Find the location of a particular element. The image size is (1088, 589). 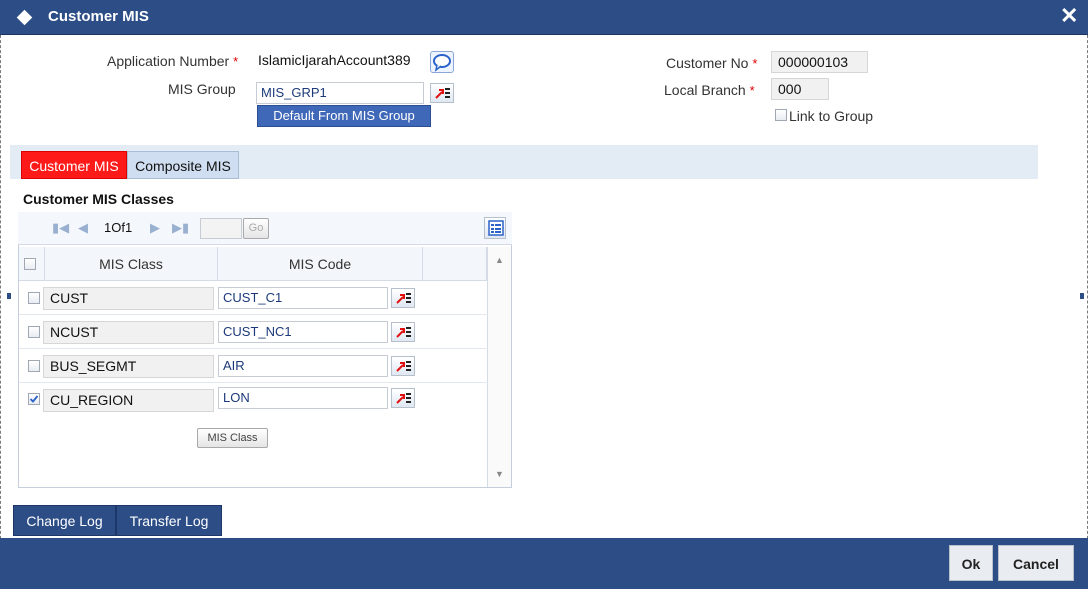

column-header-mis-code: MIS Code is located at coordinates (320, 264).